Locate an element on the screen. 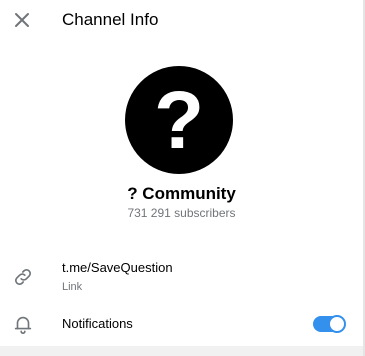  close-icon is located at coordinates (22, 20).